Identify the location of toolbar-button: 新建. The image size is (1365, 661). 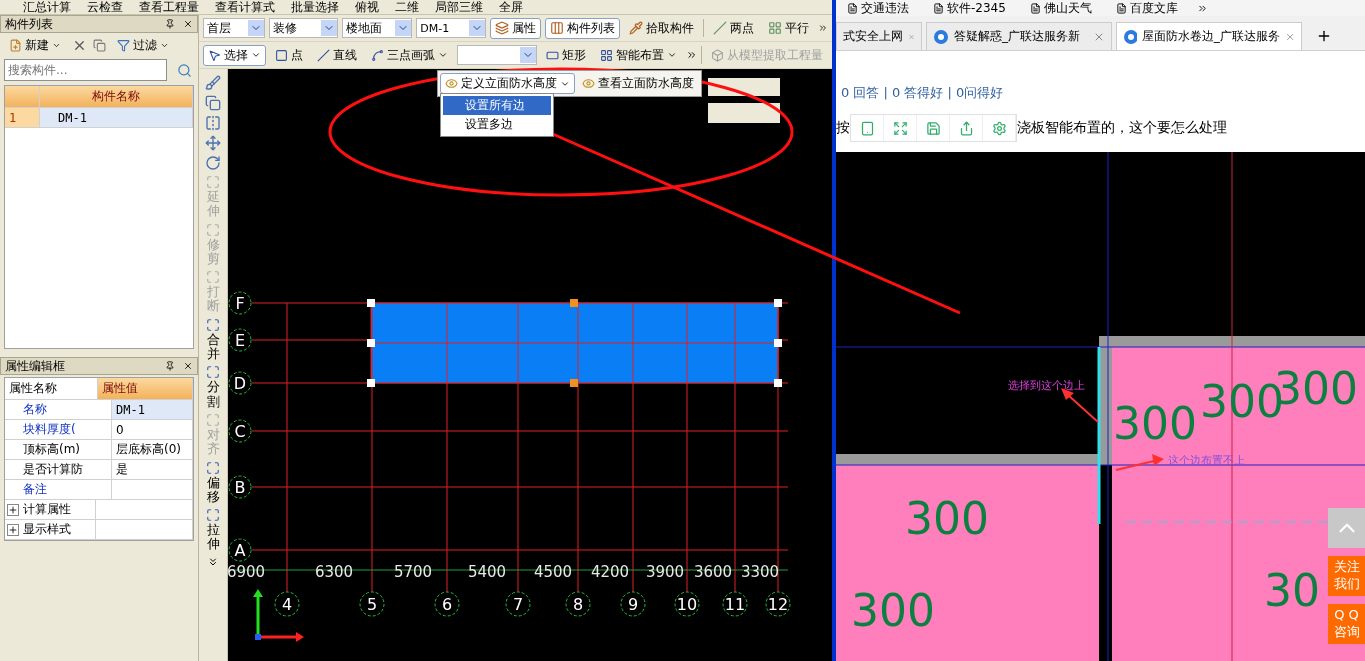
(35, 45).